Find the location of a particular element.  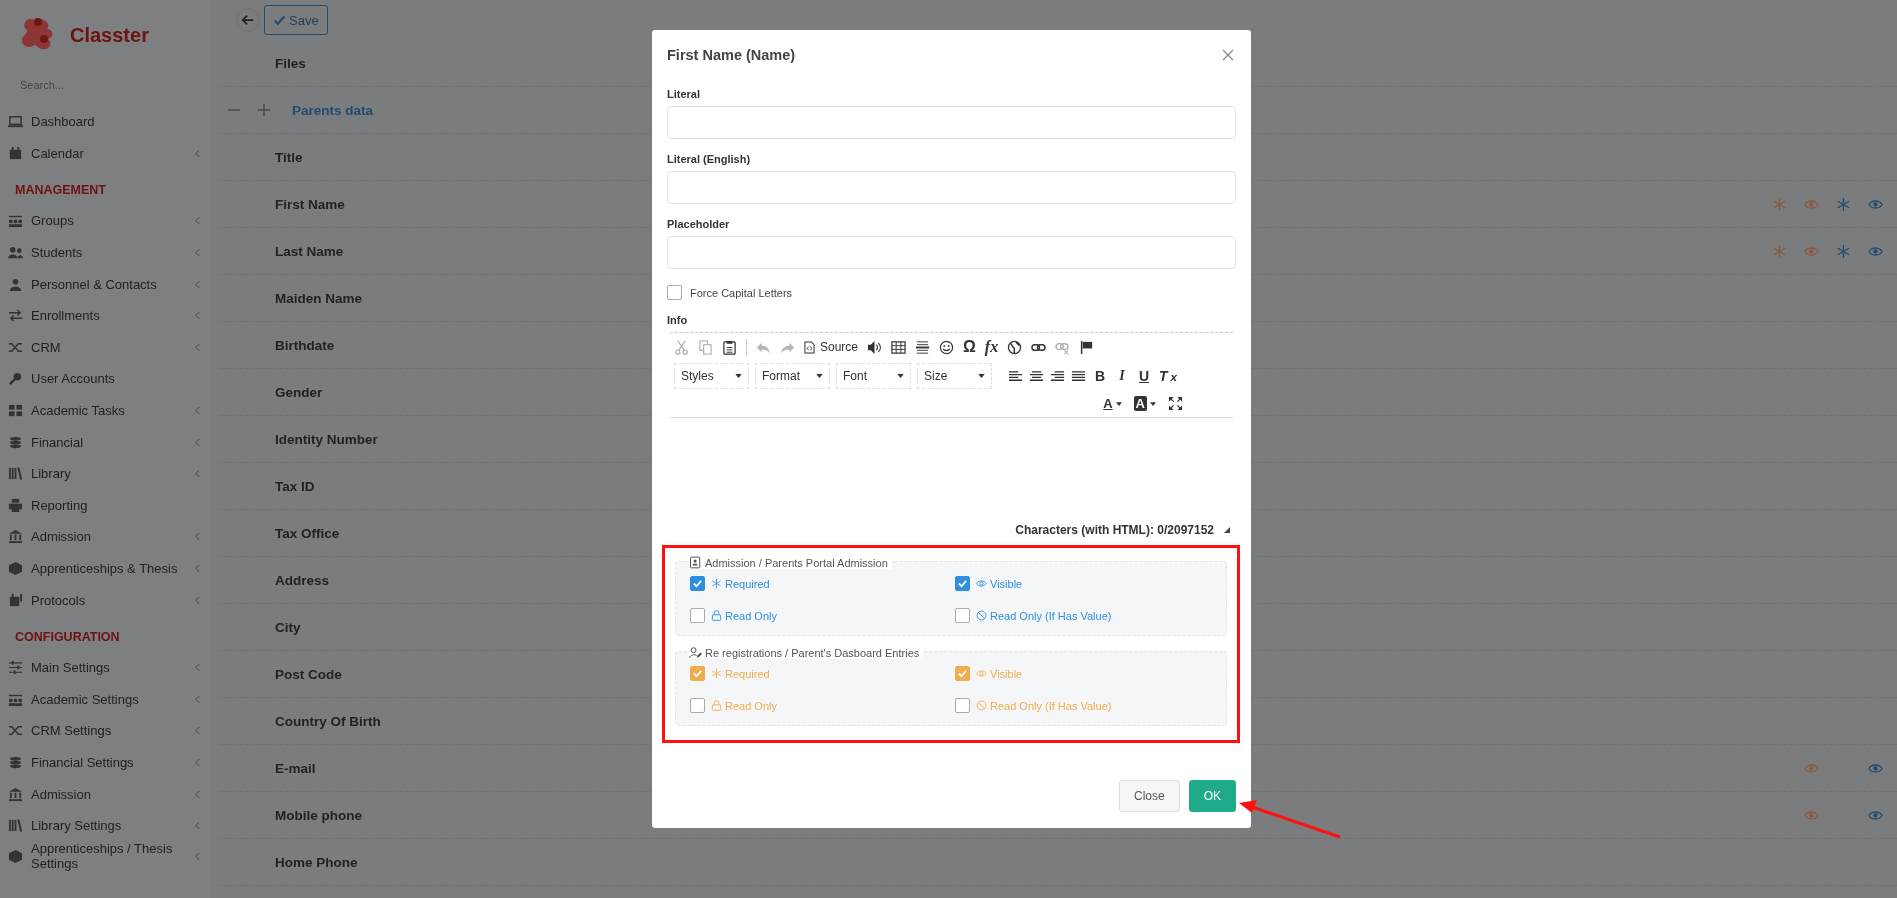

sidebar-item: Apprenticeships & Thesis is located at coordinates (105, 568).